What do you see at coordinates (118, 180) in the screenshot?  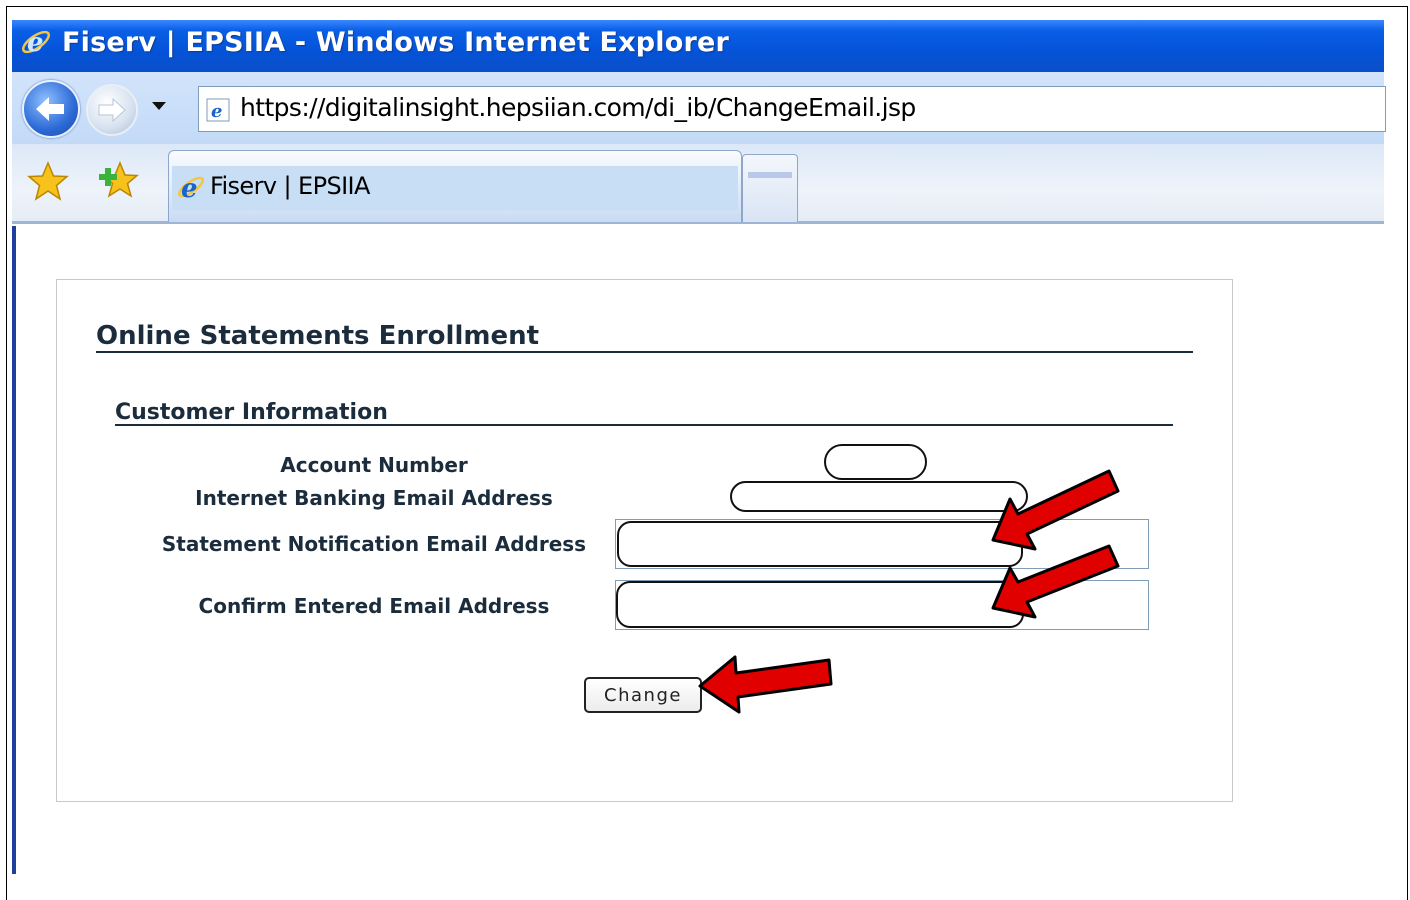 I see `add-star-icon` at bounding box center [118, 180].